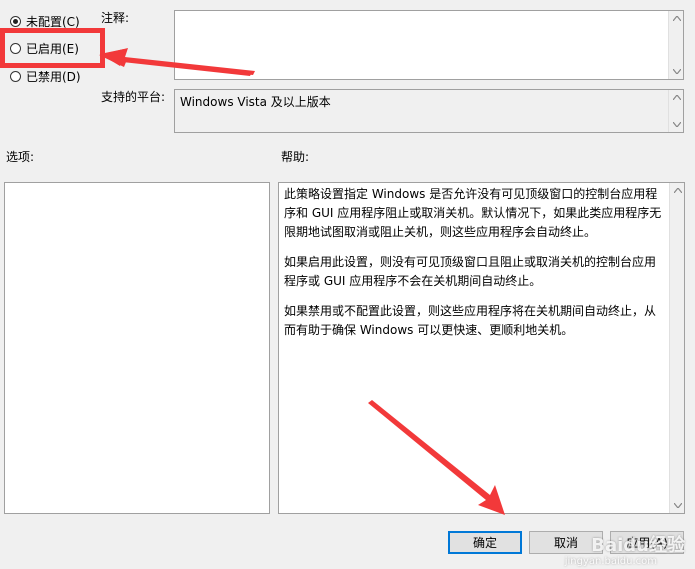  What do you see at coordinates (52, 48) in the screenshot?
I see `annotation-highlight-box` at bounding box center [52, 48].